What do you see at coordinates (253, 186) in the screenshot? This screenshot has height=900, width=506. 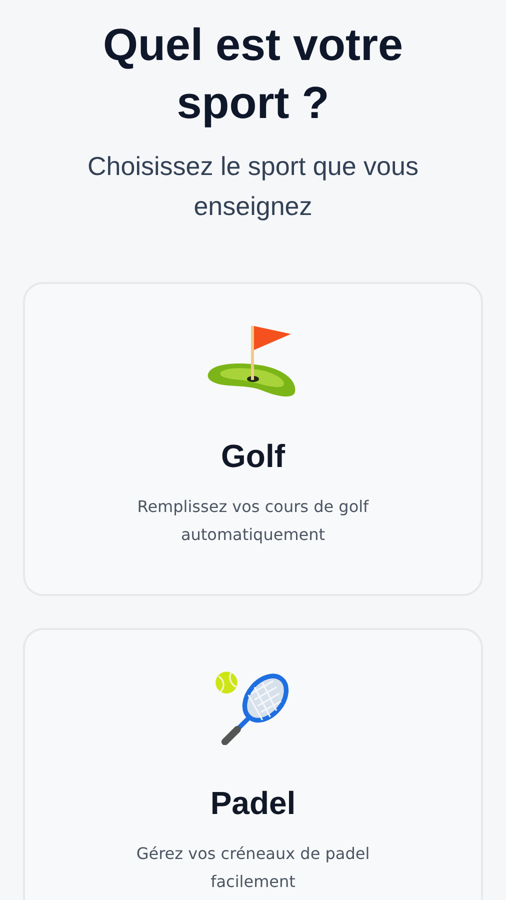 I see `page-subtitle: Choisissez le sport que vous enseignez` at bounding box center [253, 186].